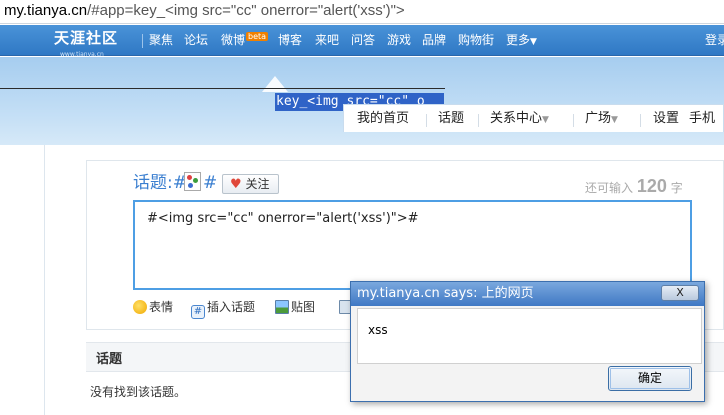  What do you see at coordinates (702, 119) in the screenshot?
I see `subnav-mobile: 手机` at bounding box center [702, 119].